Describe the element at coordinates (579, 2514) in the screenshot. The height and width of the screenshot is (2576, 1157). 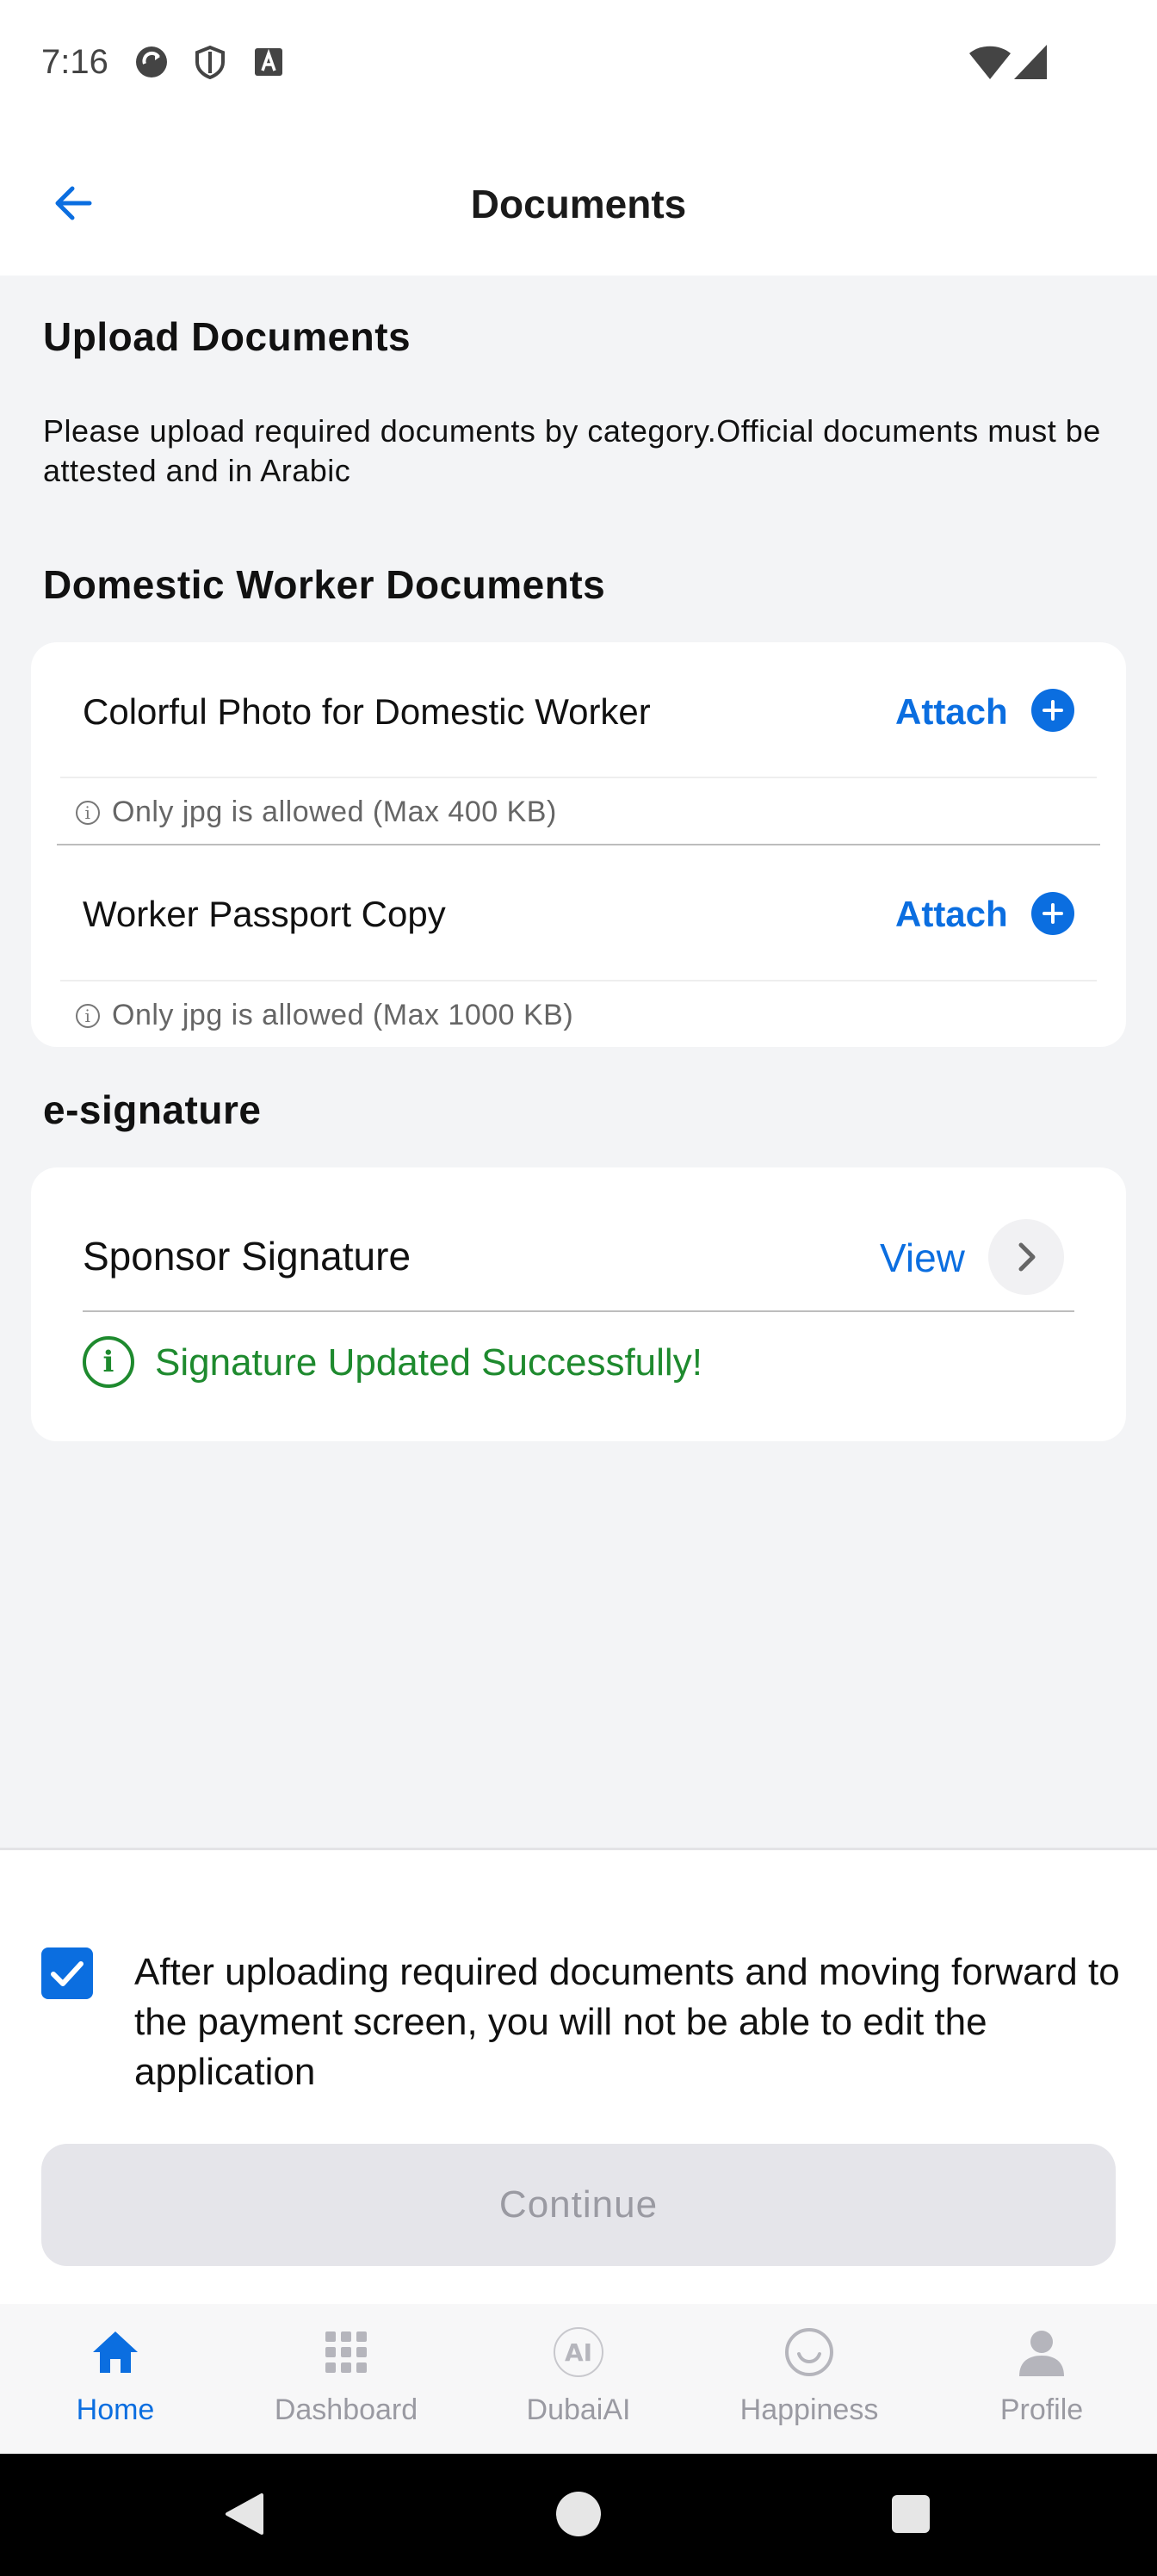
I see `system-home-icon` at that location.